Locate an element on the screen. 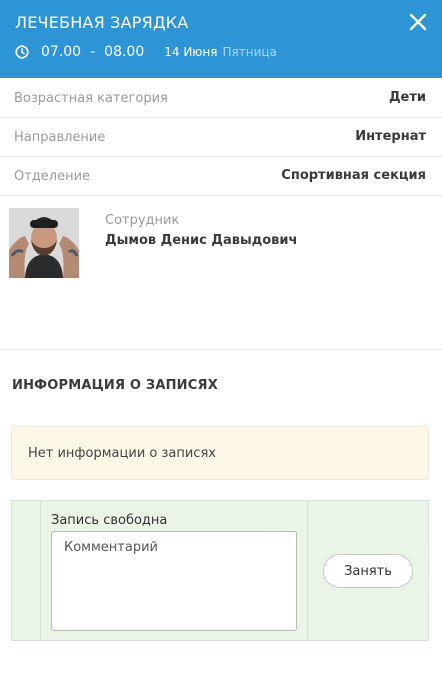  detail-row-department: Отделение Спортивная секция is located at coordinates (221, 176).